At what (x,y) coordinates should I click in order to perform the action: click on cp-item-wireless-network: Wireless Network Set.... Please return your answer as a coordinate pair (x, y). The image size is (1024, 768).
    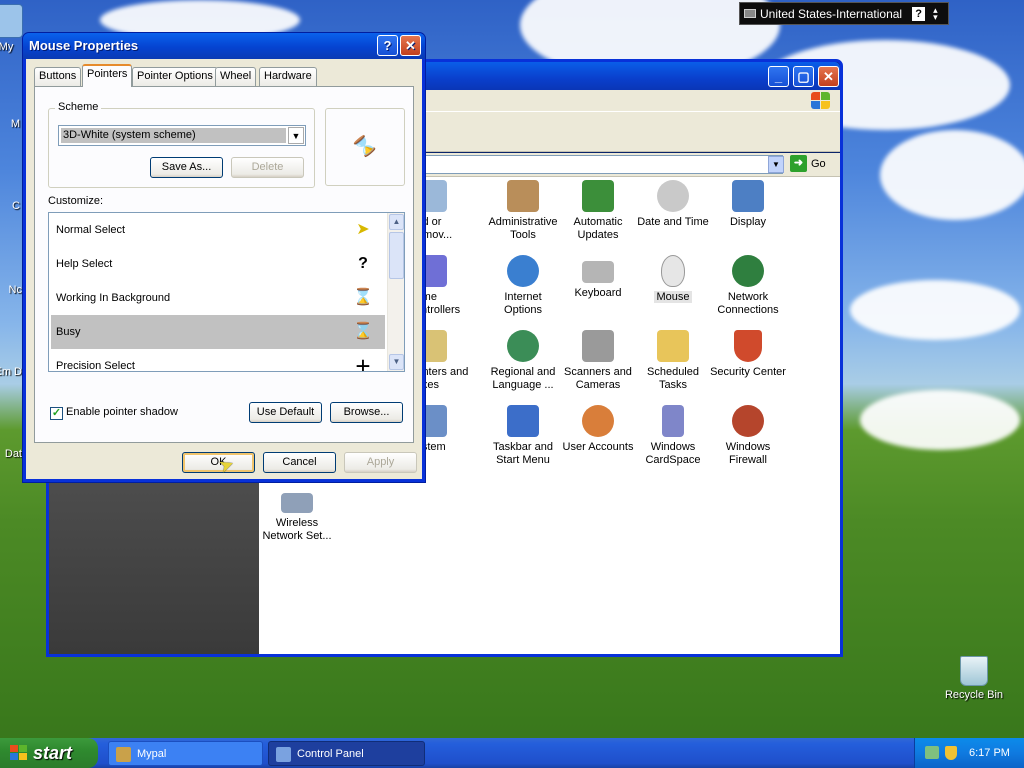
    Looking at the image, I should click on (297, 514).